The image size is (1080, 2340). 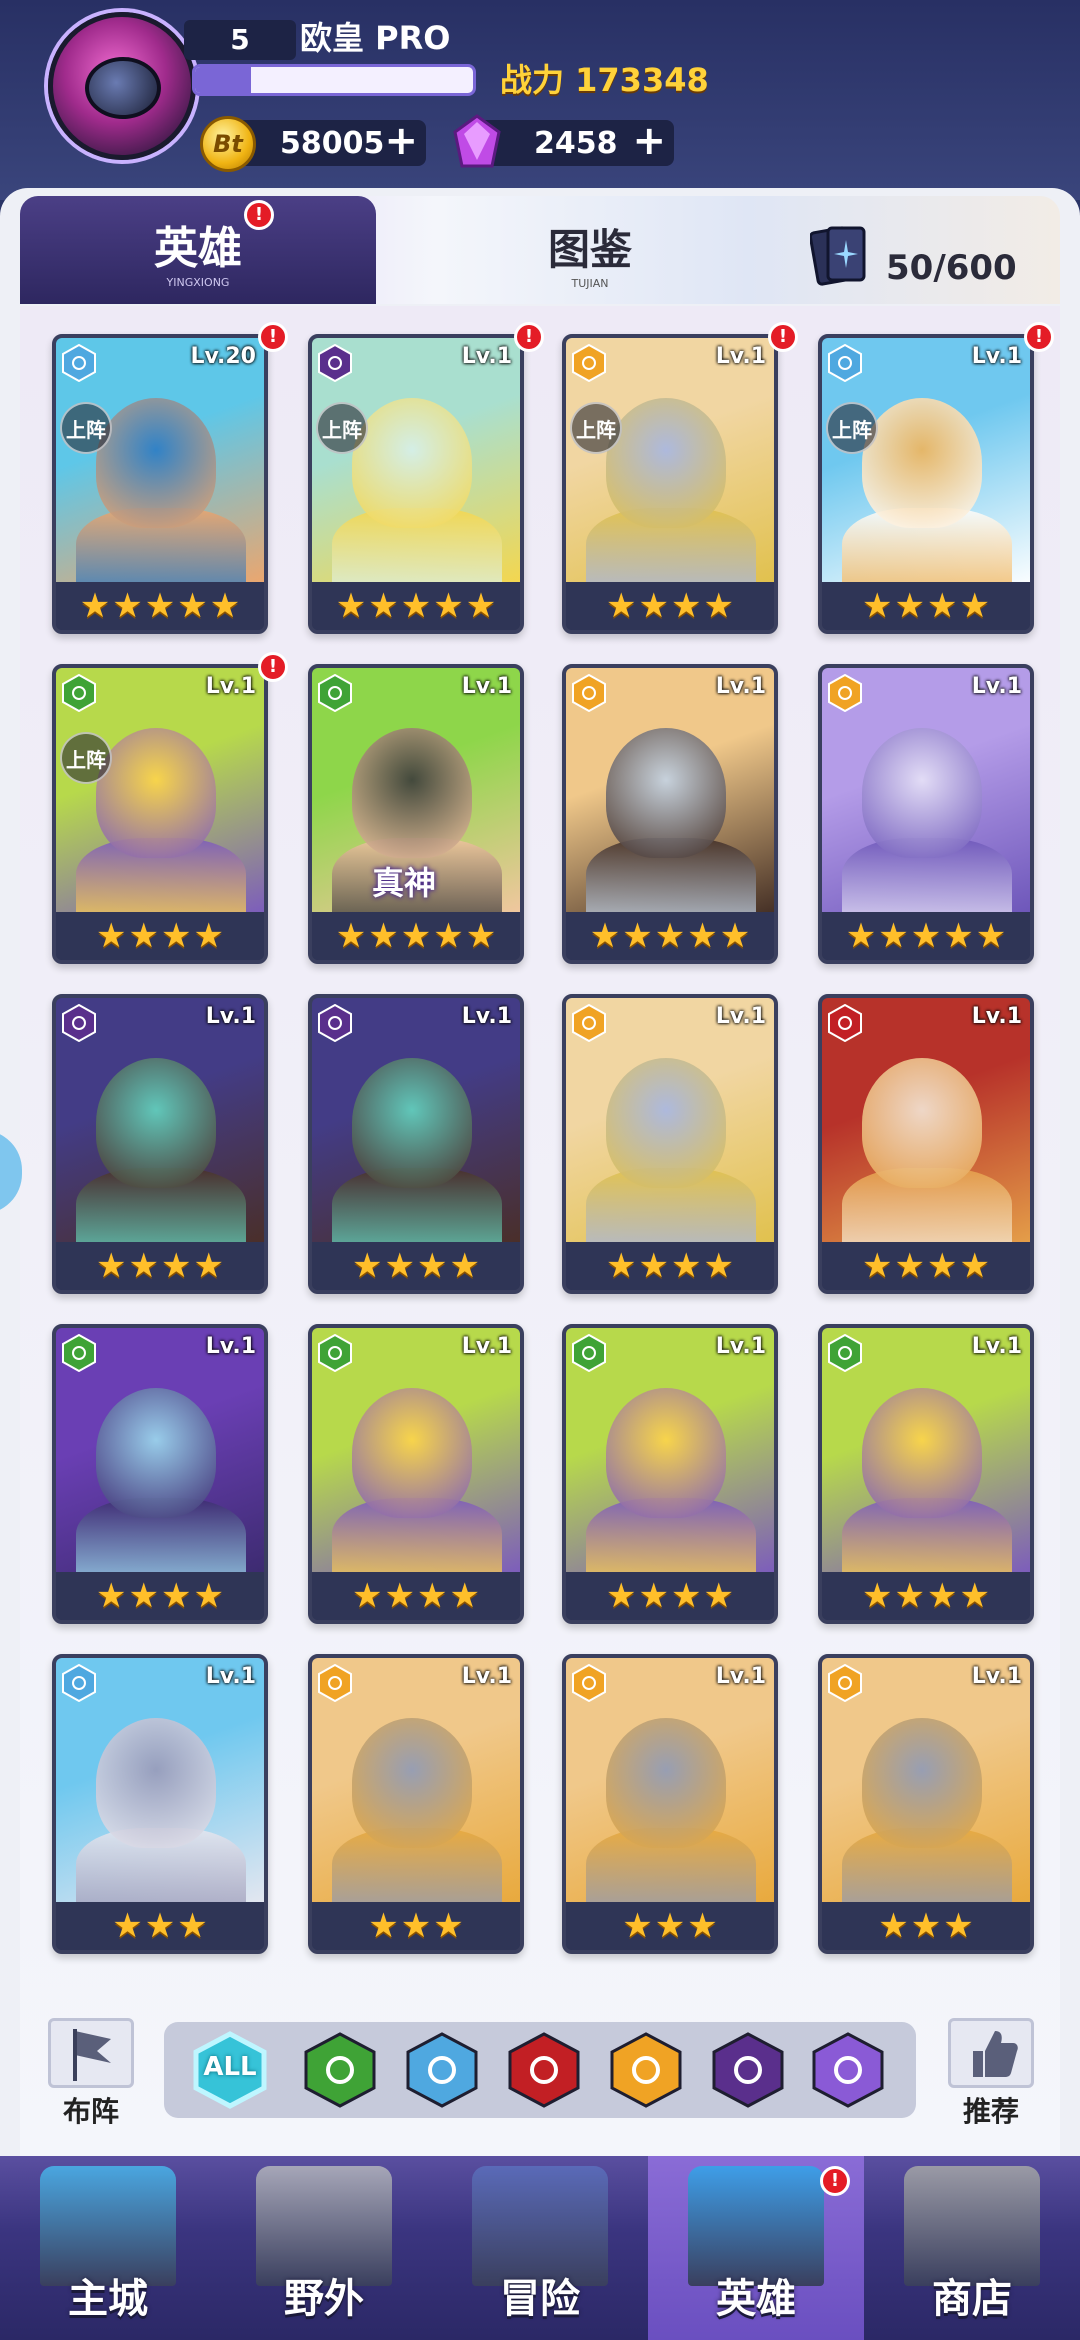 What do you see at coordinates (838, 256) in the screenshot?
I see `card-deck-icon` at bounding box center [838, 256].